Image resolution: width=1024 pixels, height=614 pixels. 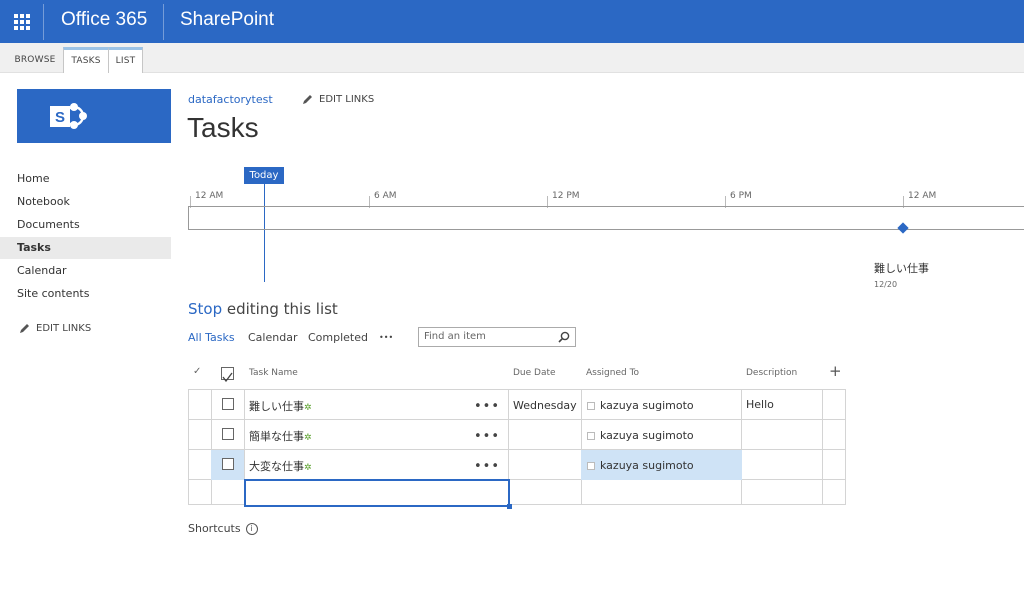 What do you see at coordinates (85, 225) in the screenshot?
I see `nav-documents: Documents` at bounding box center [85, 225].